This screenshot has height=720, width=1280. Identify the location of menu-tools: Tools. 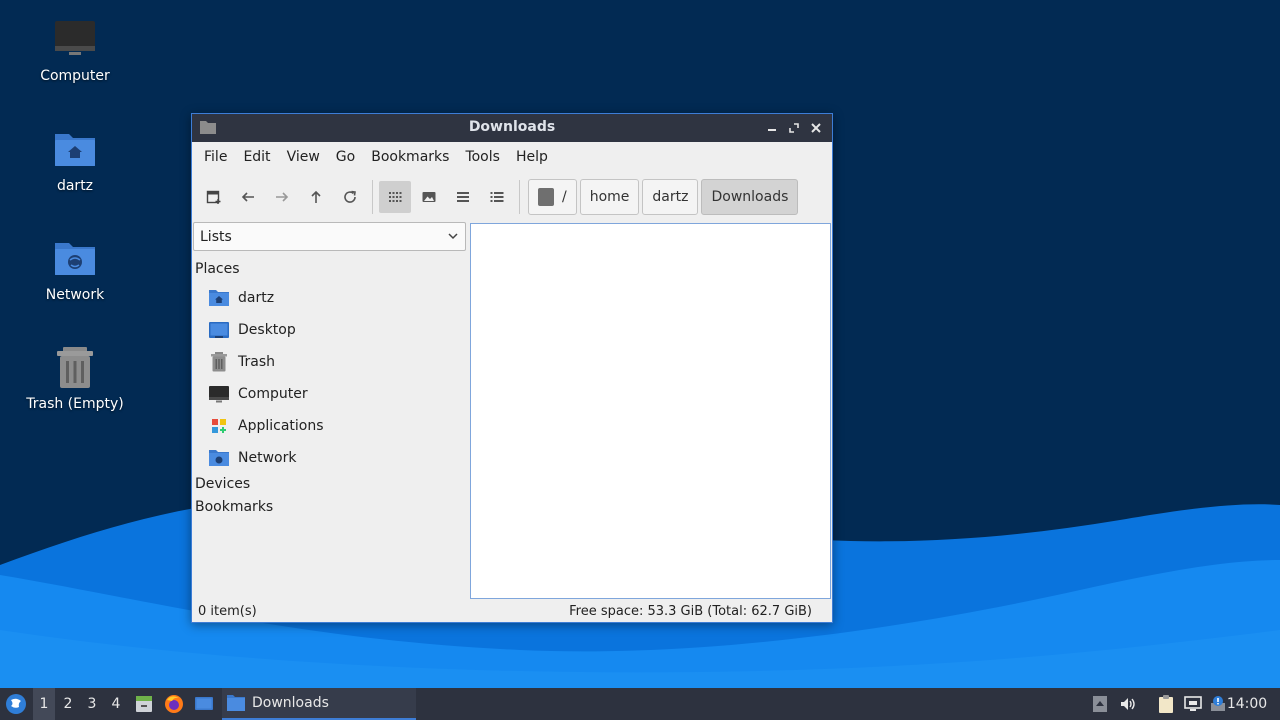
(482, 157).